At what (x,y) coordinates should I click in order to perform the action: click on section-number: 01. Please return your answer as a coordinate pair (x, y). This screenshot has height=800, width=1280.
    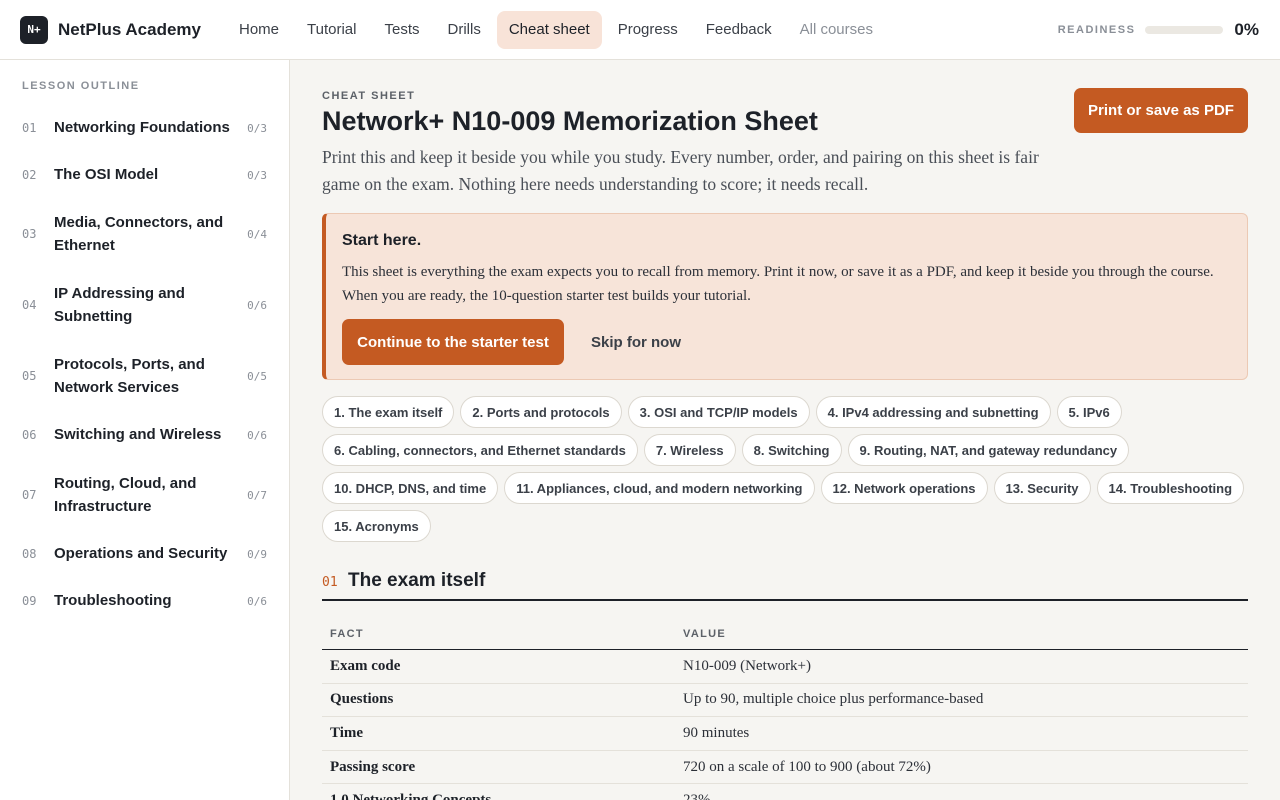
    Looking at the image, I should click on (330, 582).